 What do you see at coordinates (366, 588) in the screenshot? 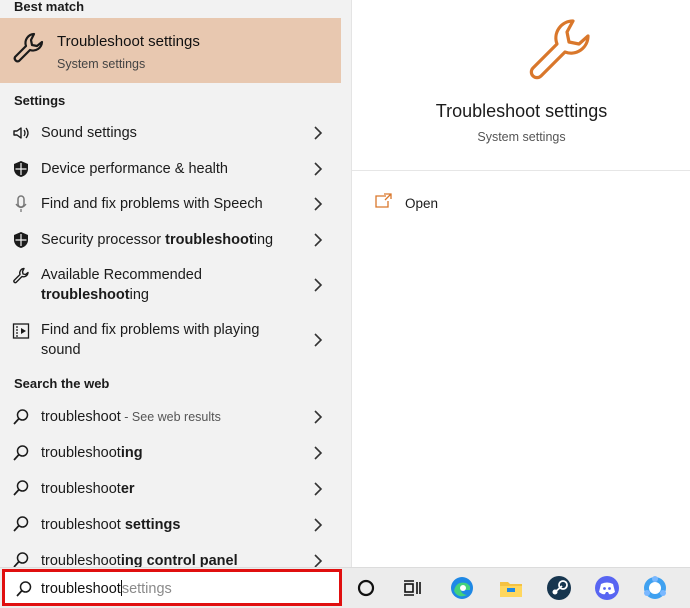
I see `cortana-icon` at bounding box center [366, 588].